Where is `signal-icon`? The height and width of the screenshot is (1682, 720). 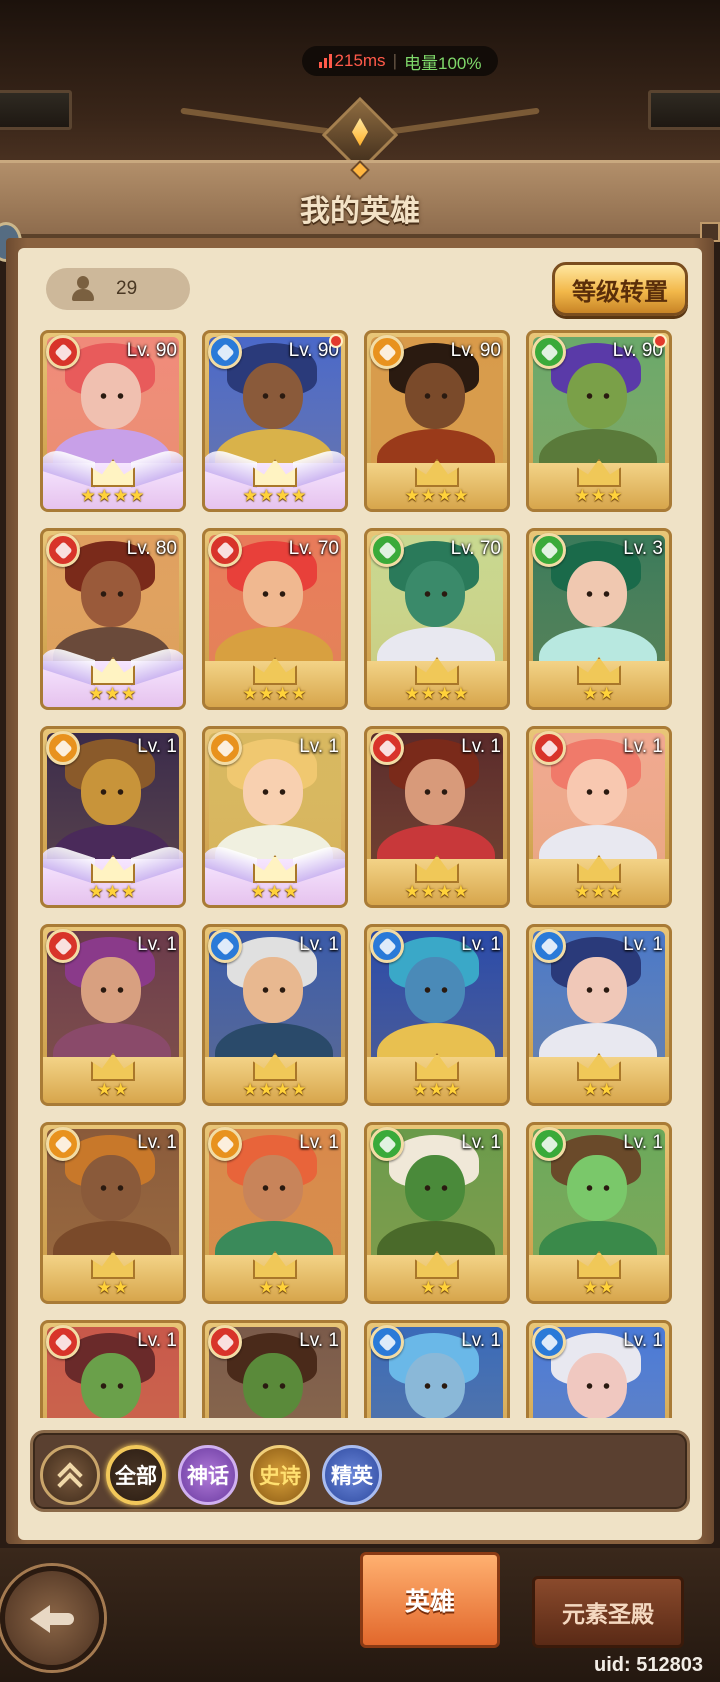 signal-icon is located at coordinates (325, 61).